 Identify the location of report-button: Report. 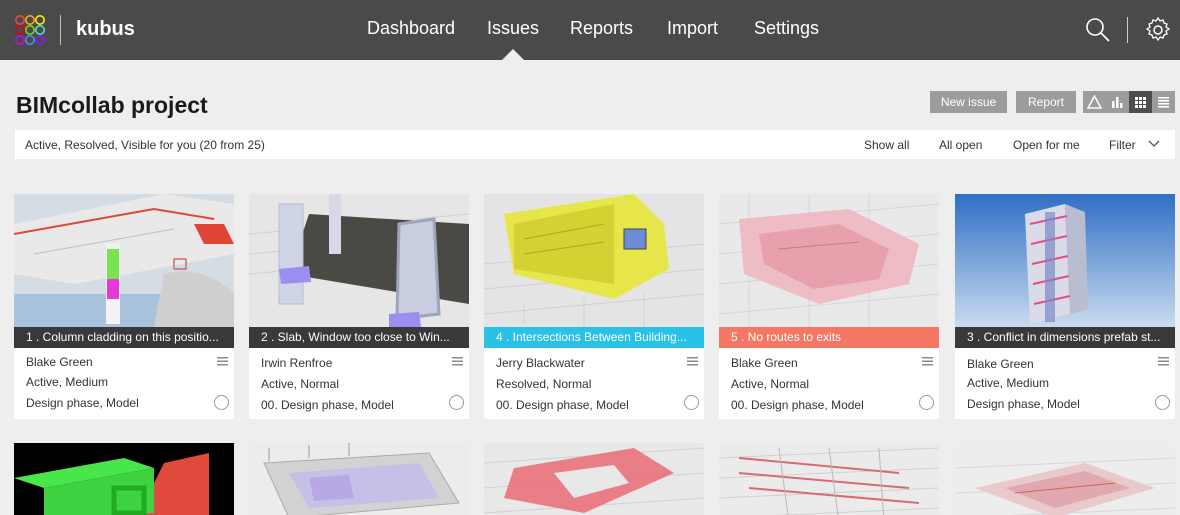
(1046, 102).